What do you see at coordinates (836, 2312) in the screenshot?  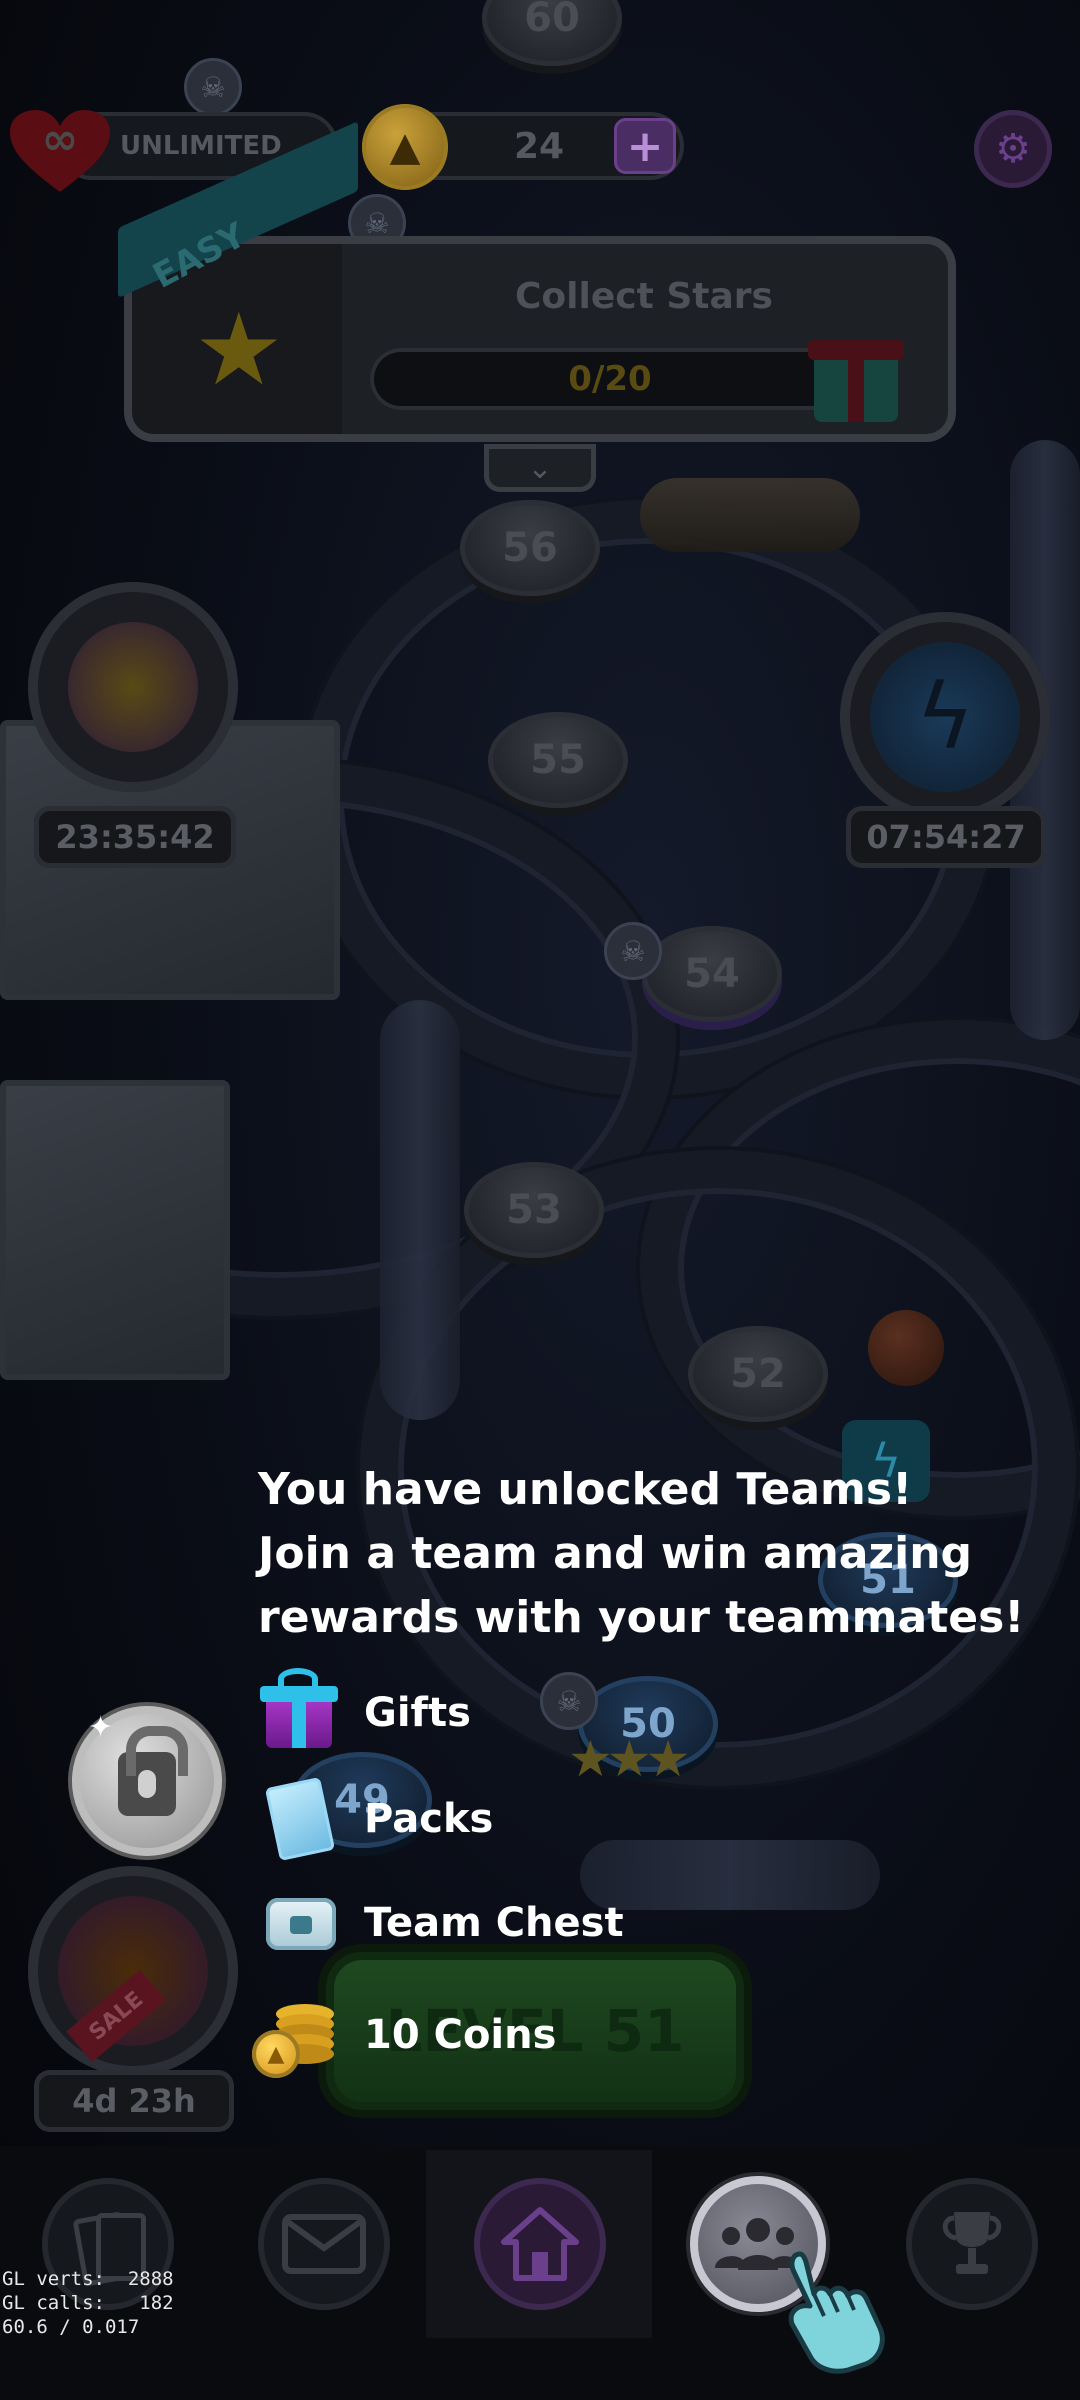 I see `pointing-hand-icon` at bounding box center [836, 2312].